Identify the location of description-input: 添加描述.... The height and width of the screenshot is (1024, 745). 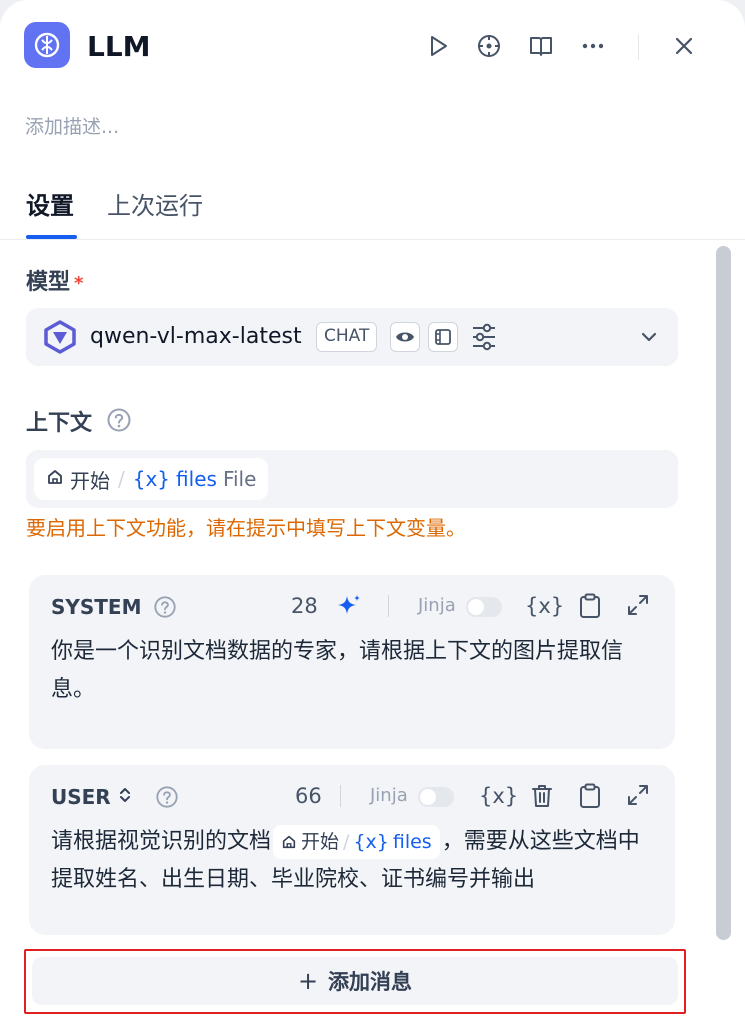
(72, 125).